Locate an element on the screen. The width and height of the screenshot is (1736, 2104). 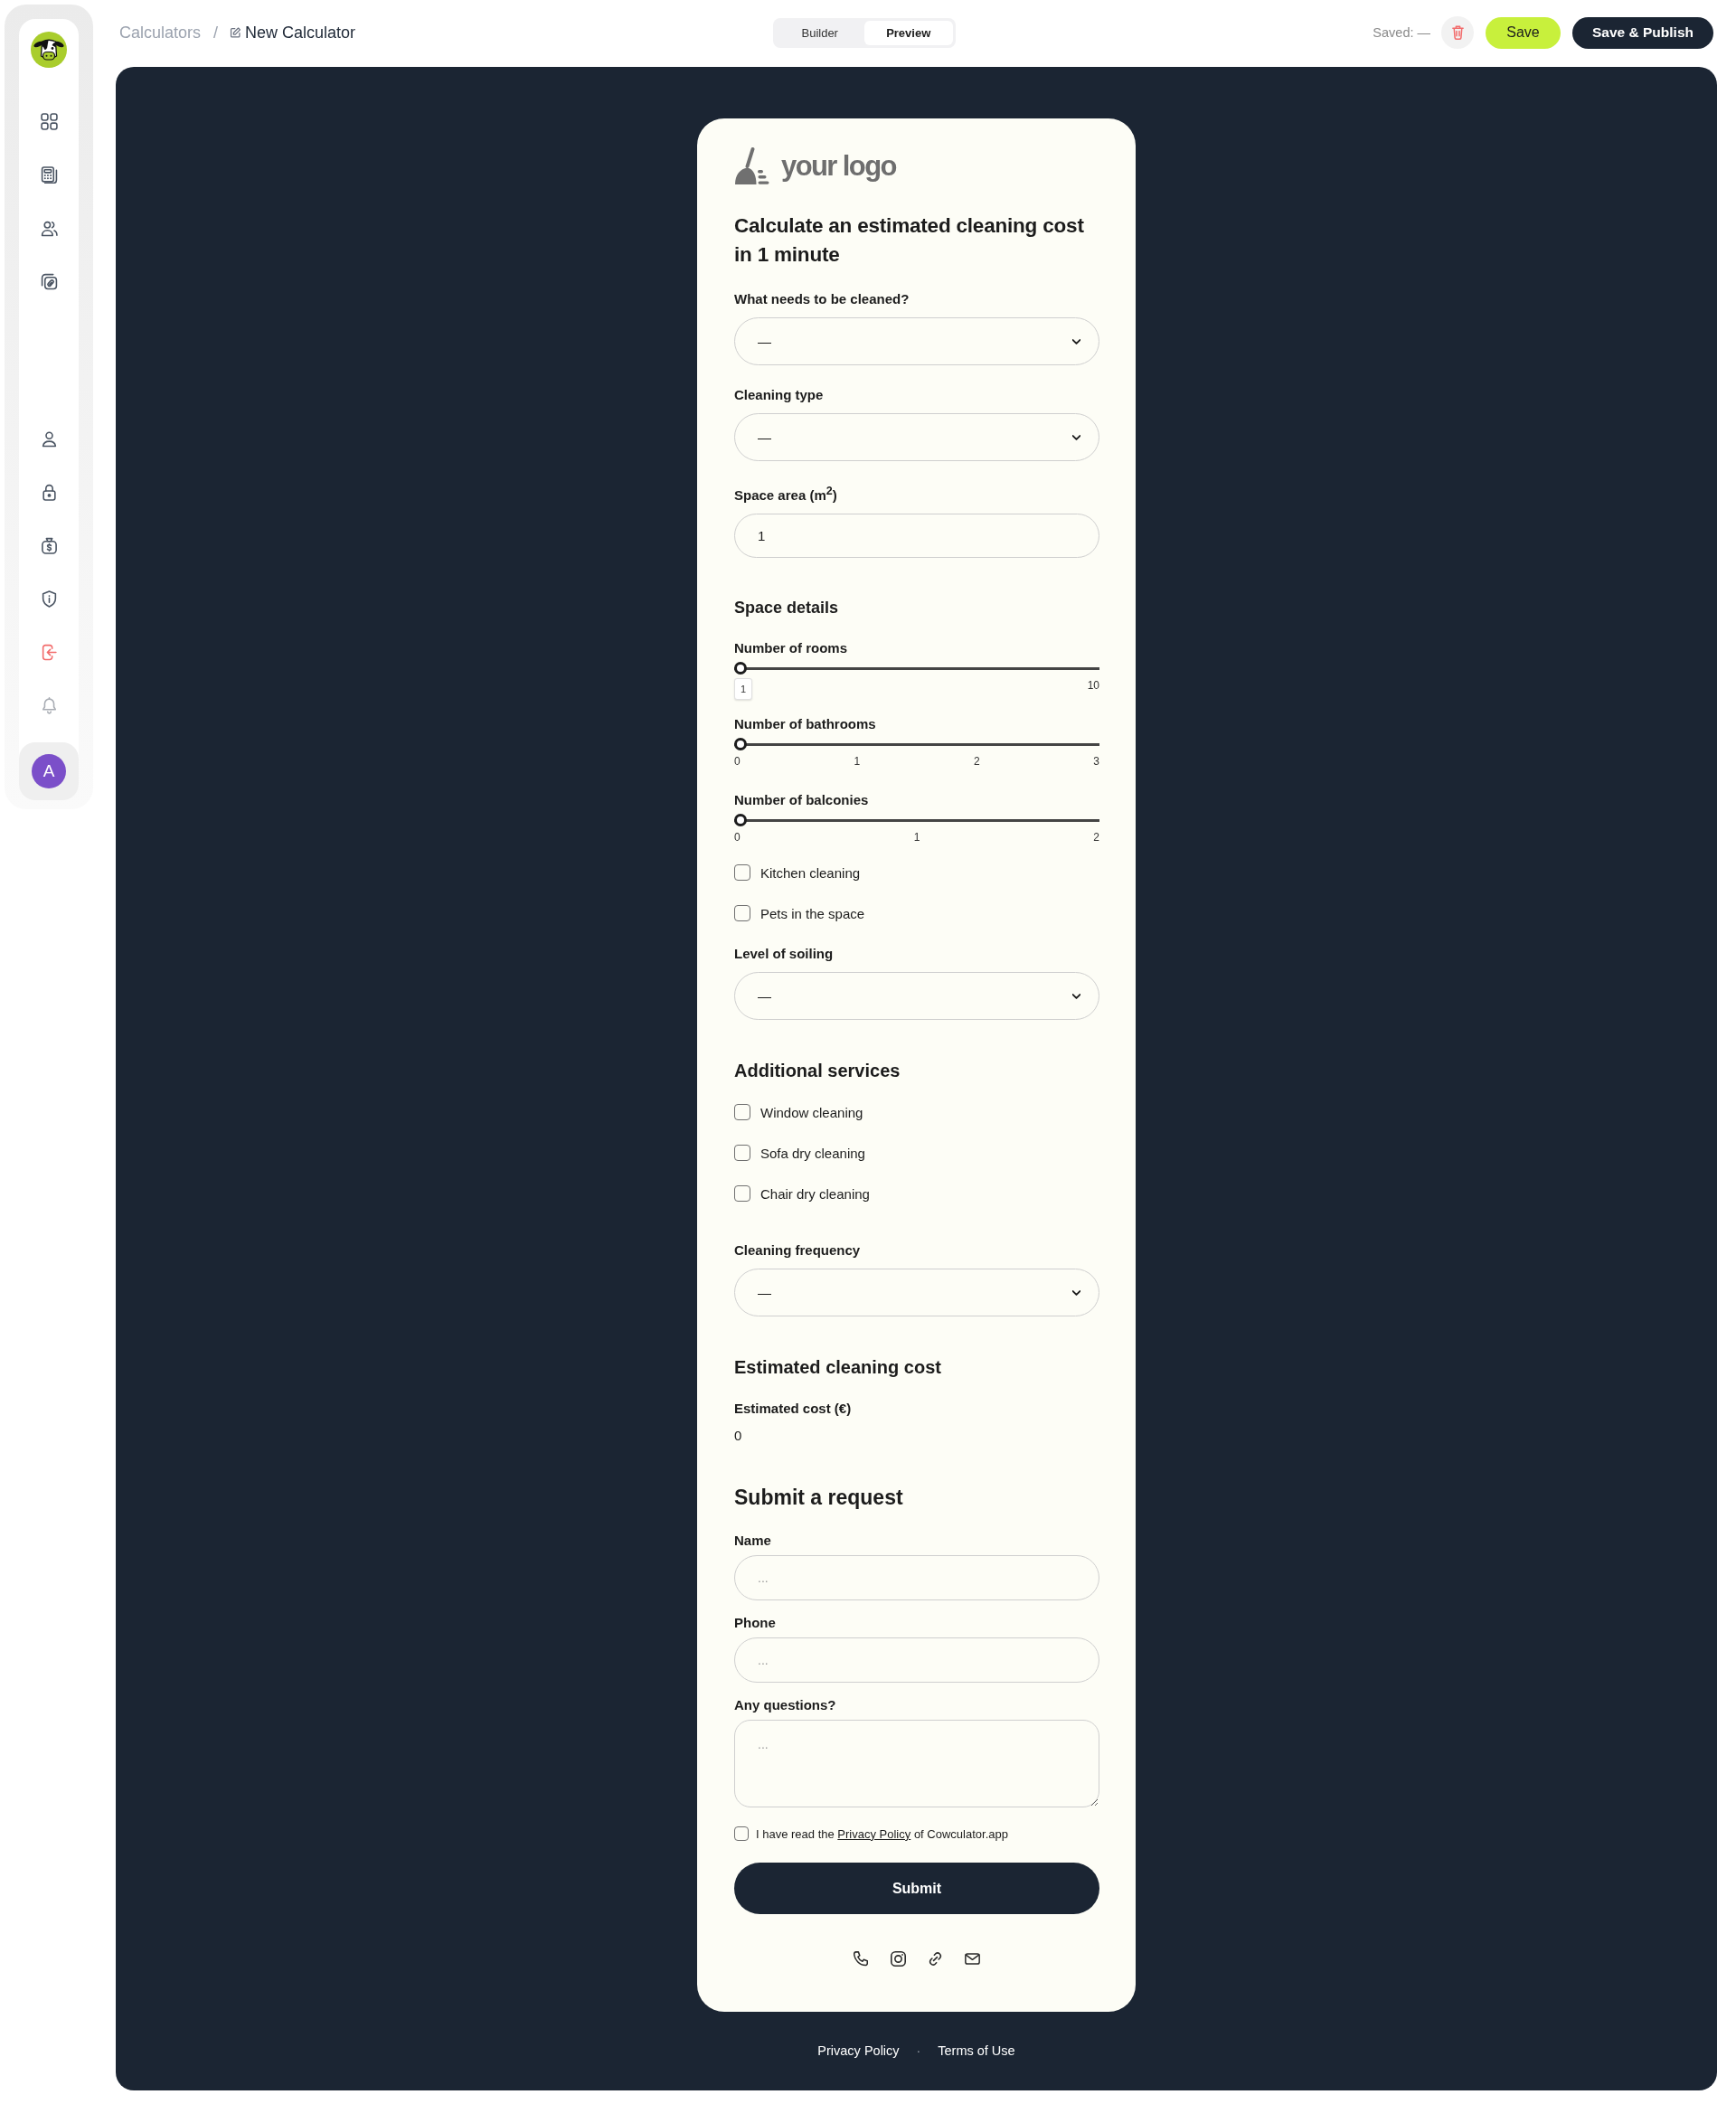
shield-icon is located at coordinates (49, 599).